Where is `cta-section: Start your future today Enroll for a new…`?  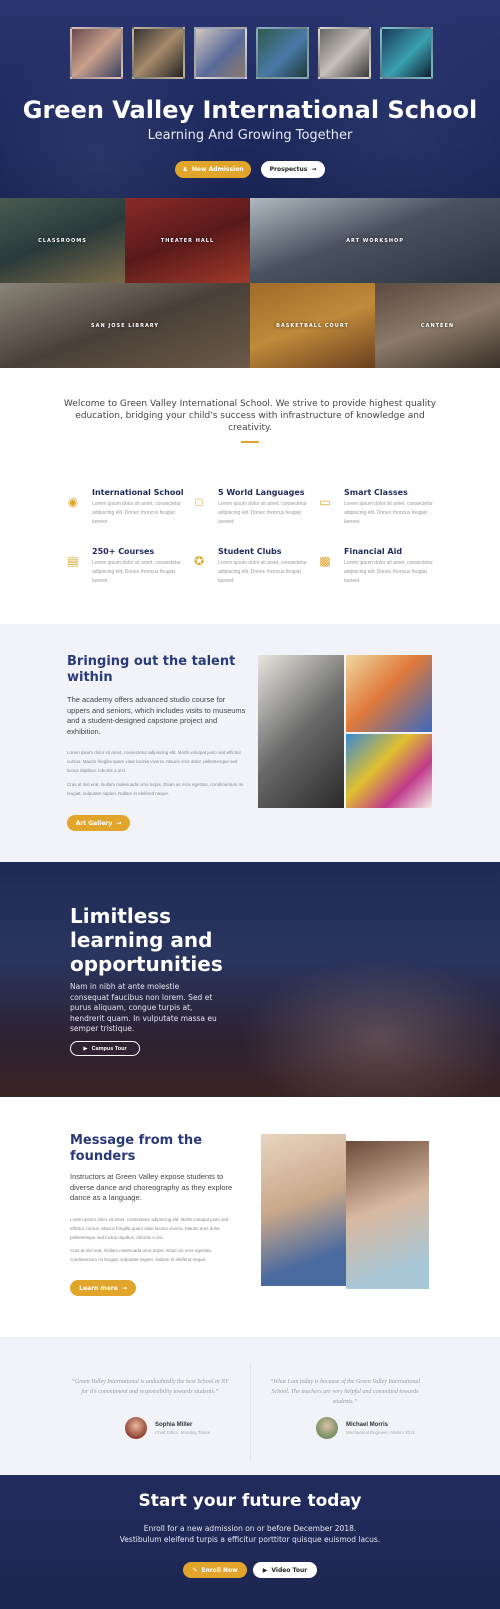 cta-section: Start your future today Enroll for a new… is located at coordinates (250, 1542).